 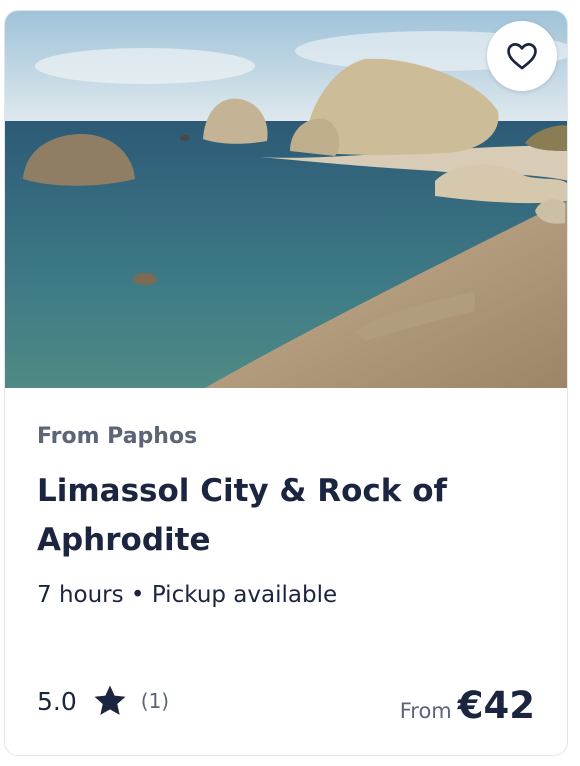 I want to click on rating-score: 5.0, so click(x=57, y=701).